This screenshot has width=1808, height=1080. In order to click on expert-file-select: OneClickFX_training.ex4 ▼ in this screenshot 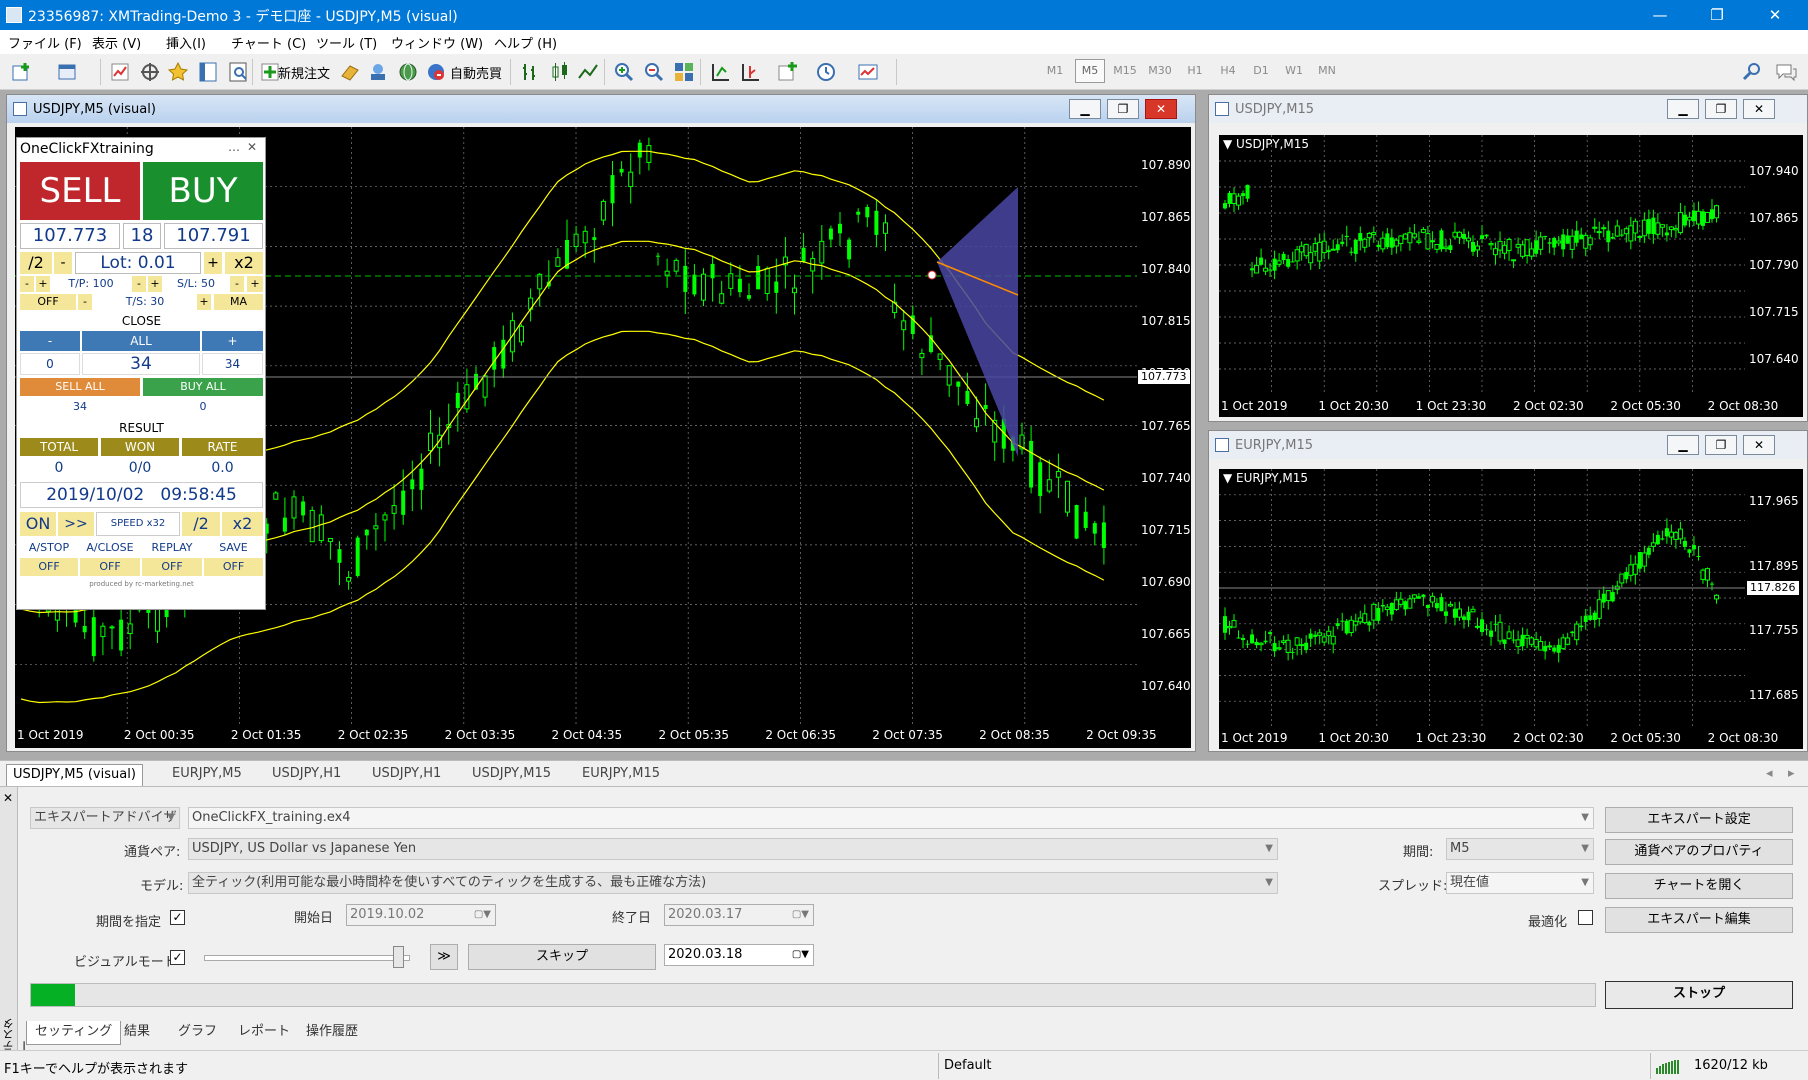, I will do `click(891, 818)`.